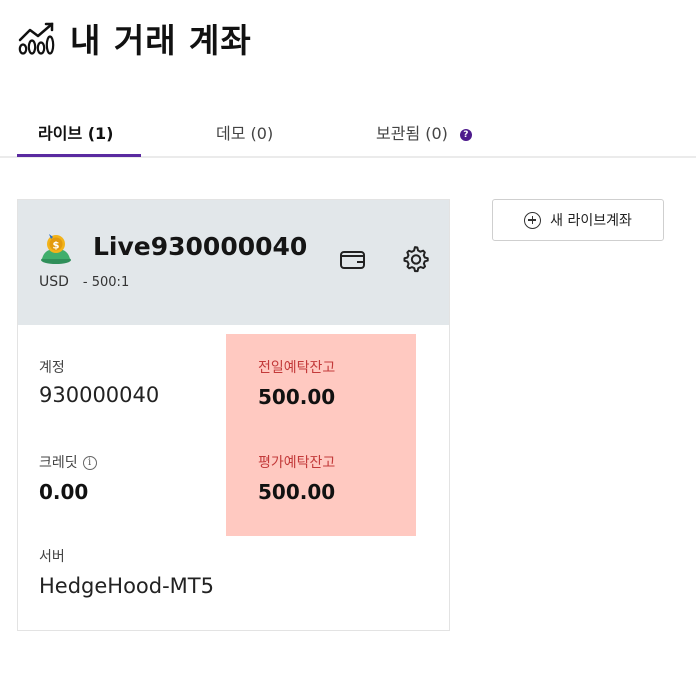 The image size is (696, 678). I want to click on credit-value: 0.00, so click(64, 492).